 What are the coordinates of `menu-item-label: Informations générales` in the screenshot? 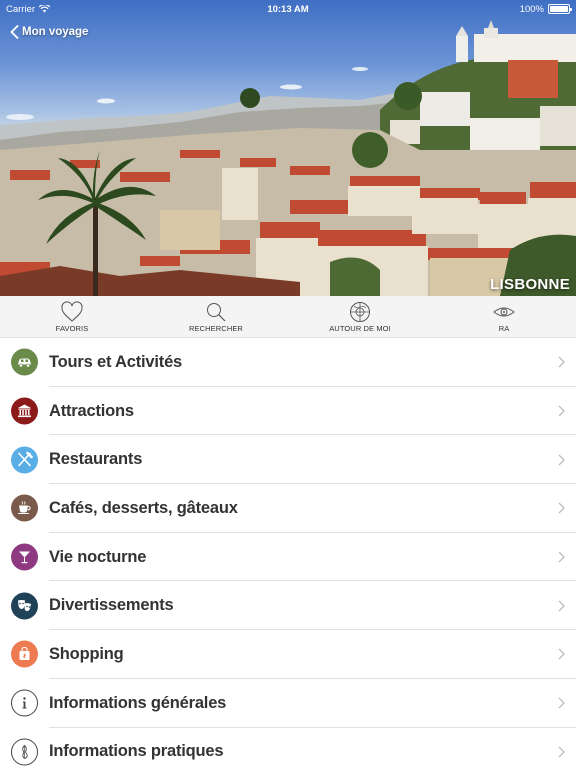 It's located at (138, 702).